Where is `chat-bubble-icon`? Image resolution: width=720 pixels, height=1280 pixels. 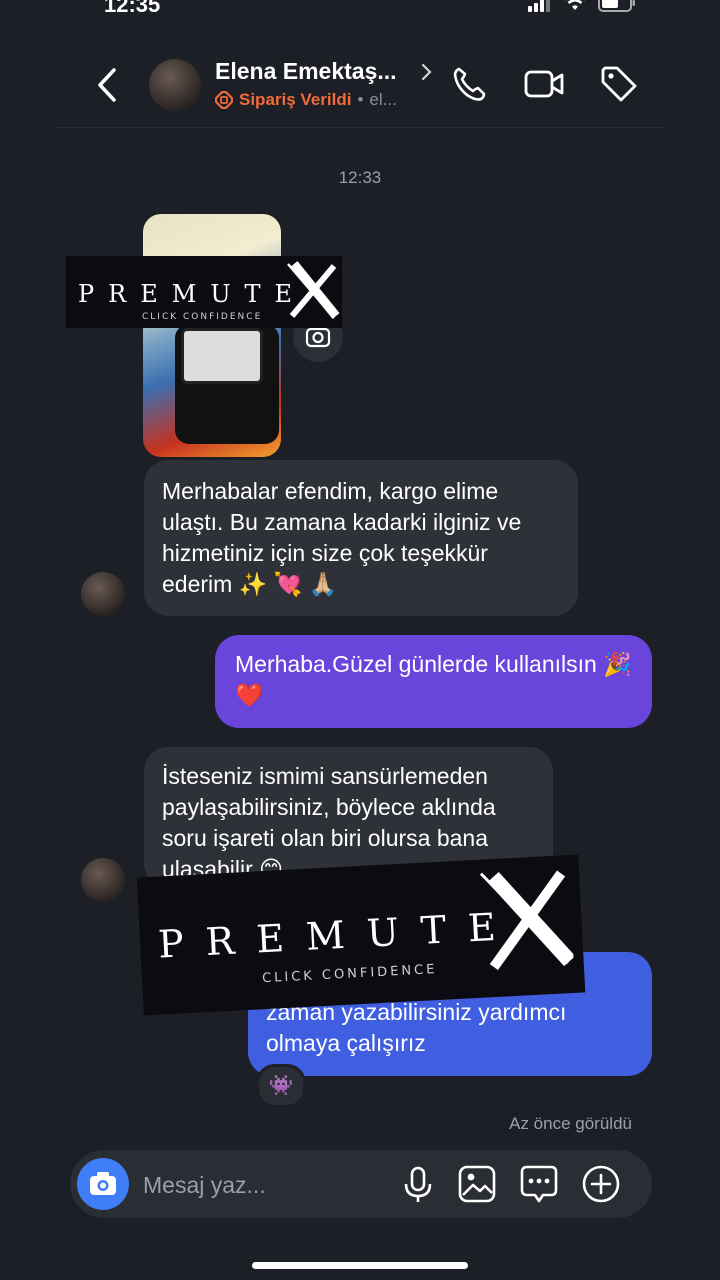
chat-bubble-icon is located at coordinates (539, 1184).